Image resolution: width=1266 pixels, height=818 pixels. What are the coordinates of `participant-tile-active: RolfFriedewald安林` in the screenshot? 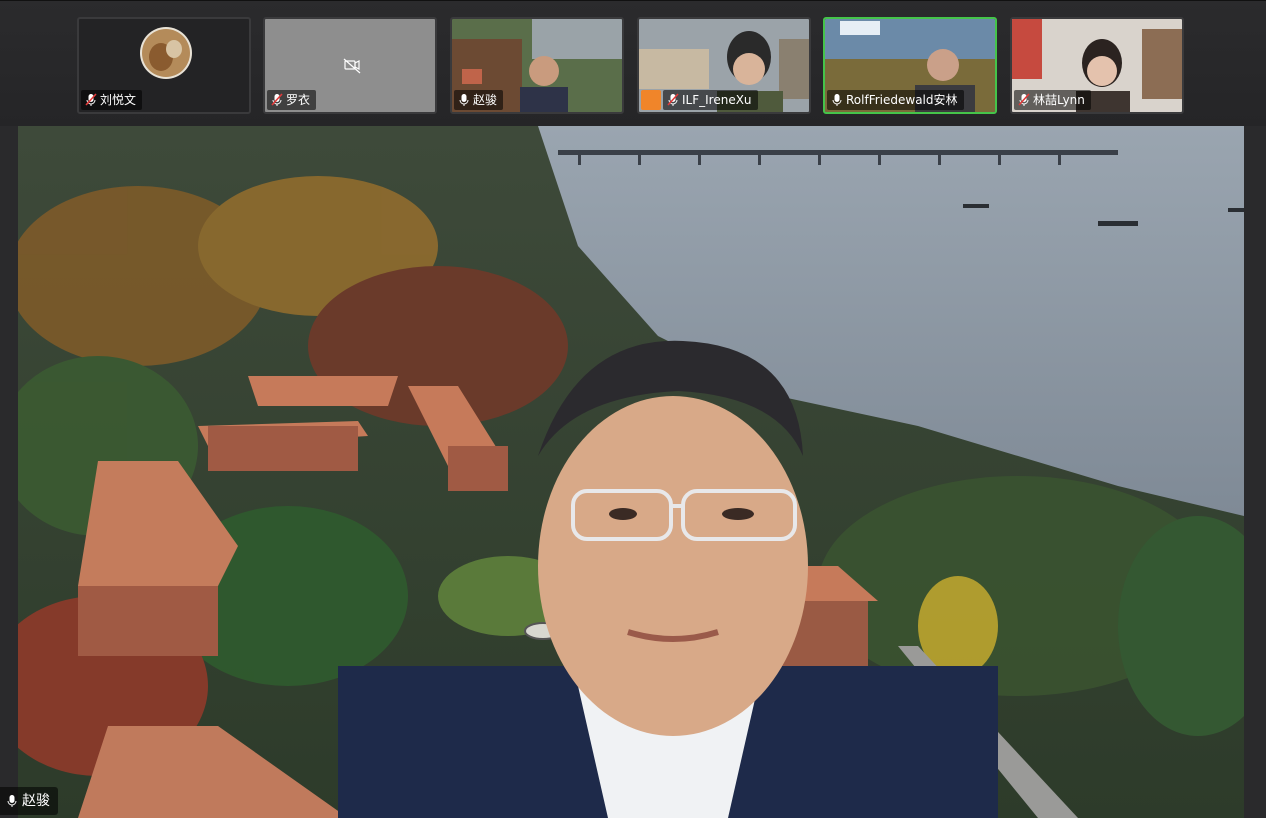 It's located at (910, 65).